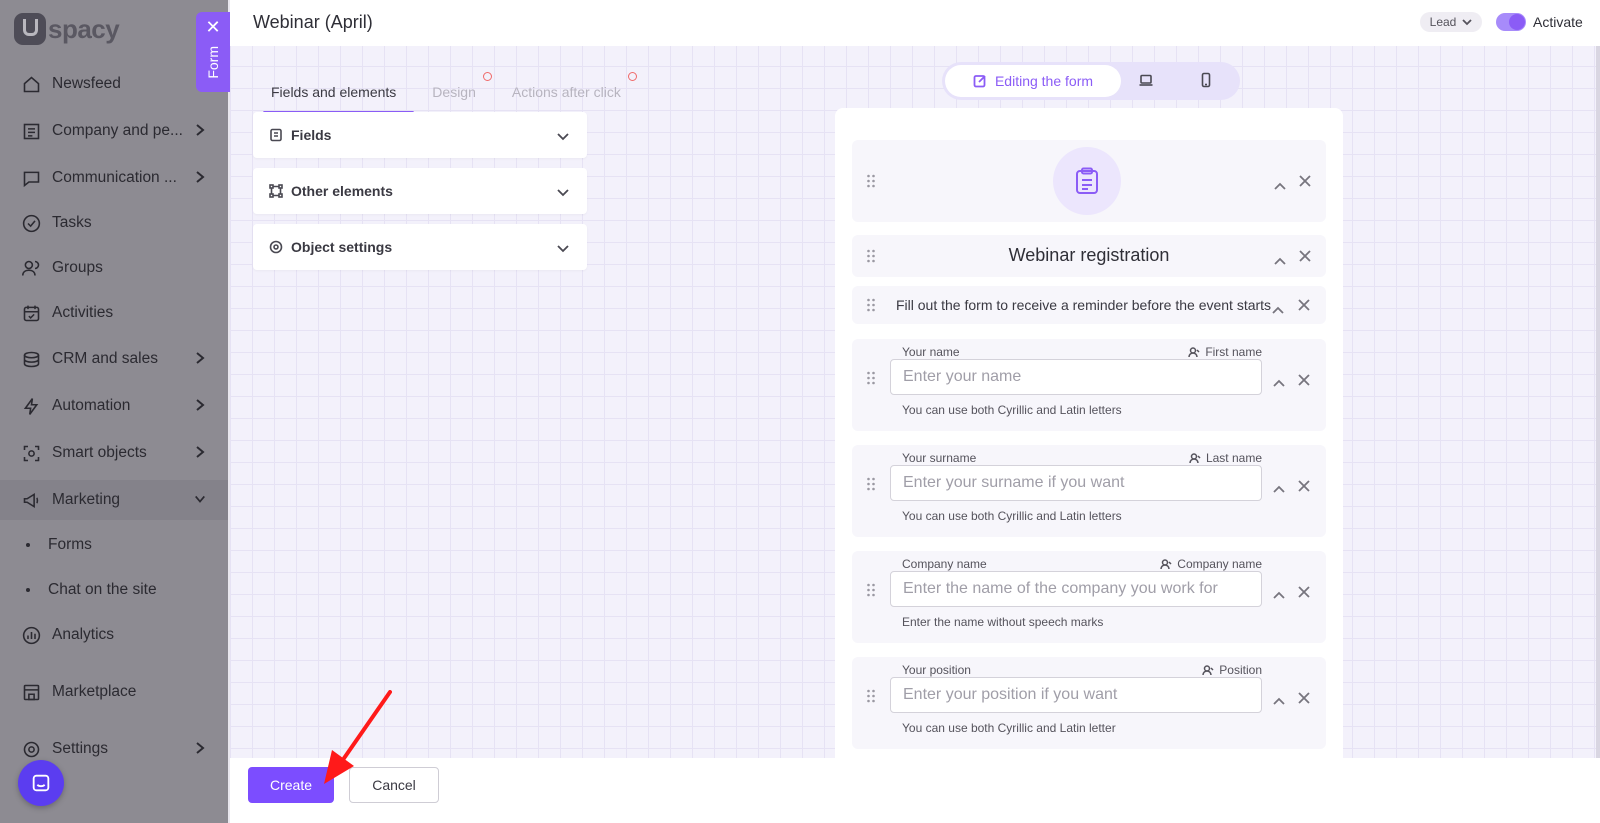 This screenshot has height=823, width=1600. Describe the element at coordinates (31, 359) in the screenshot. I see `coins-icon` at that location.